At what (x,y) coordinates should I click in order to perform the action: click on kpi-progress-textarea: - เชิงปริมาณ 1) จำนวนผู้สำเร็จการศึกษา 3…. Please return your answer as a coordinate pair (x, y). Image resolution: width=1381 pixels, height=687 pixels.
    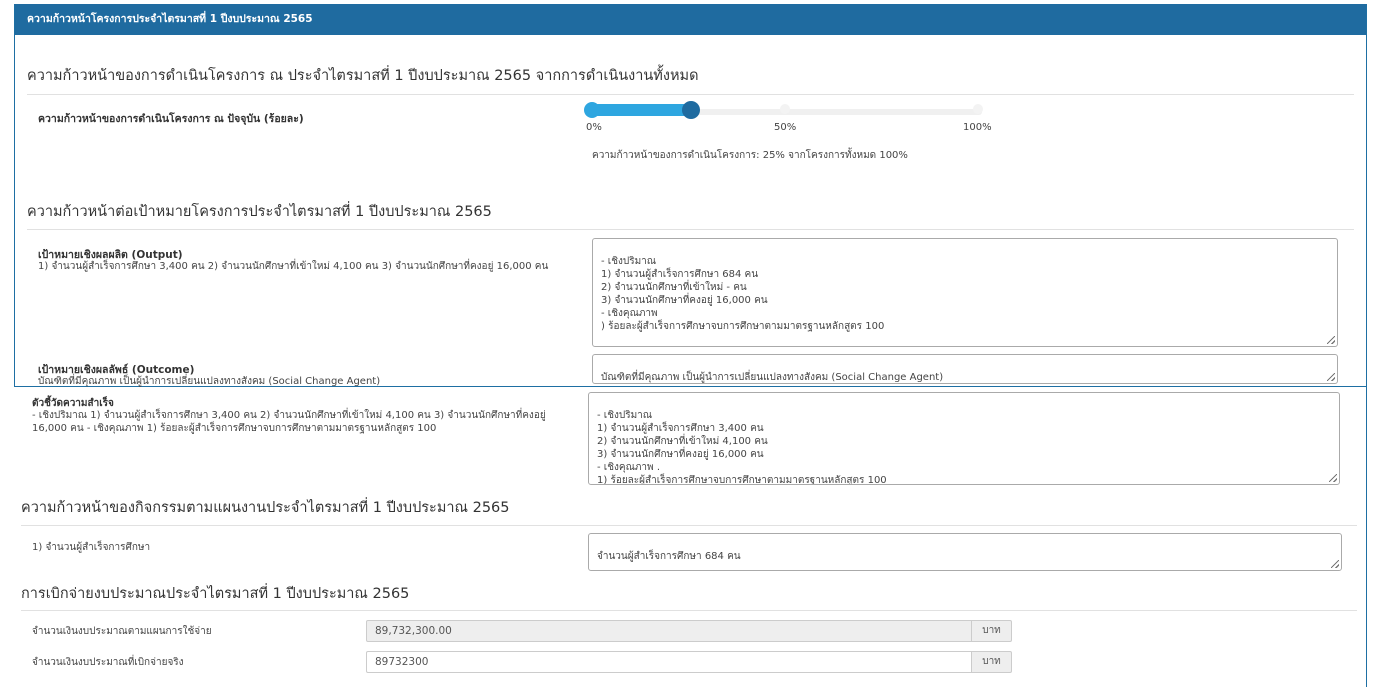
    Looking at the image, I should click on (964, 438).